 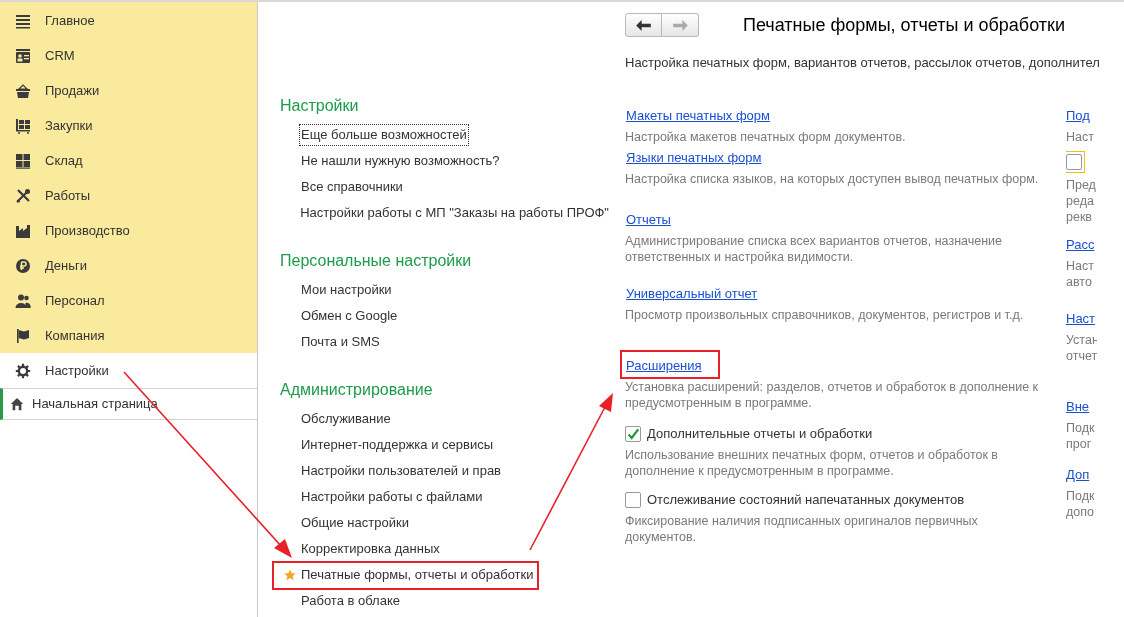 I want to click on page-title: Печатные формы, отчеты и обработки, so click(x=904, y=25).